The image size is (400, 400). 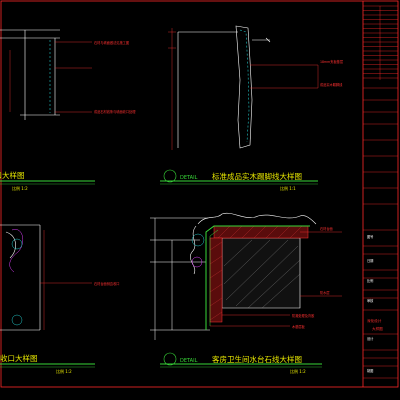 I want to click on title-block-row-4: 审核, so click(x=370, y=300).